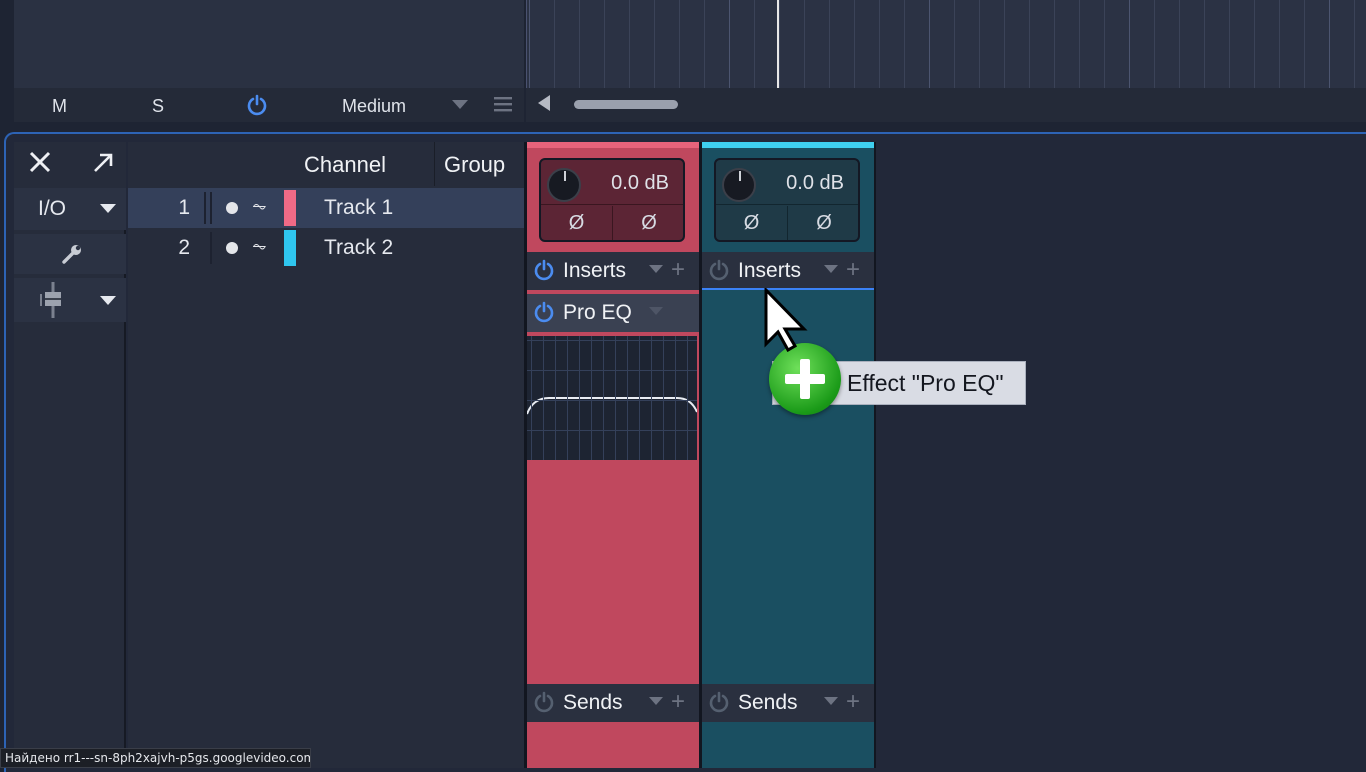 The image size is (1366, 772). What do you see at coordinates (525, 455) in the screenshot?
I see `strip-divider` at bounding box center [525, 455].